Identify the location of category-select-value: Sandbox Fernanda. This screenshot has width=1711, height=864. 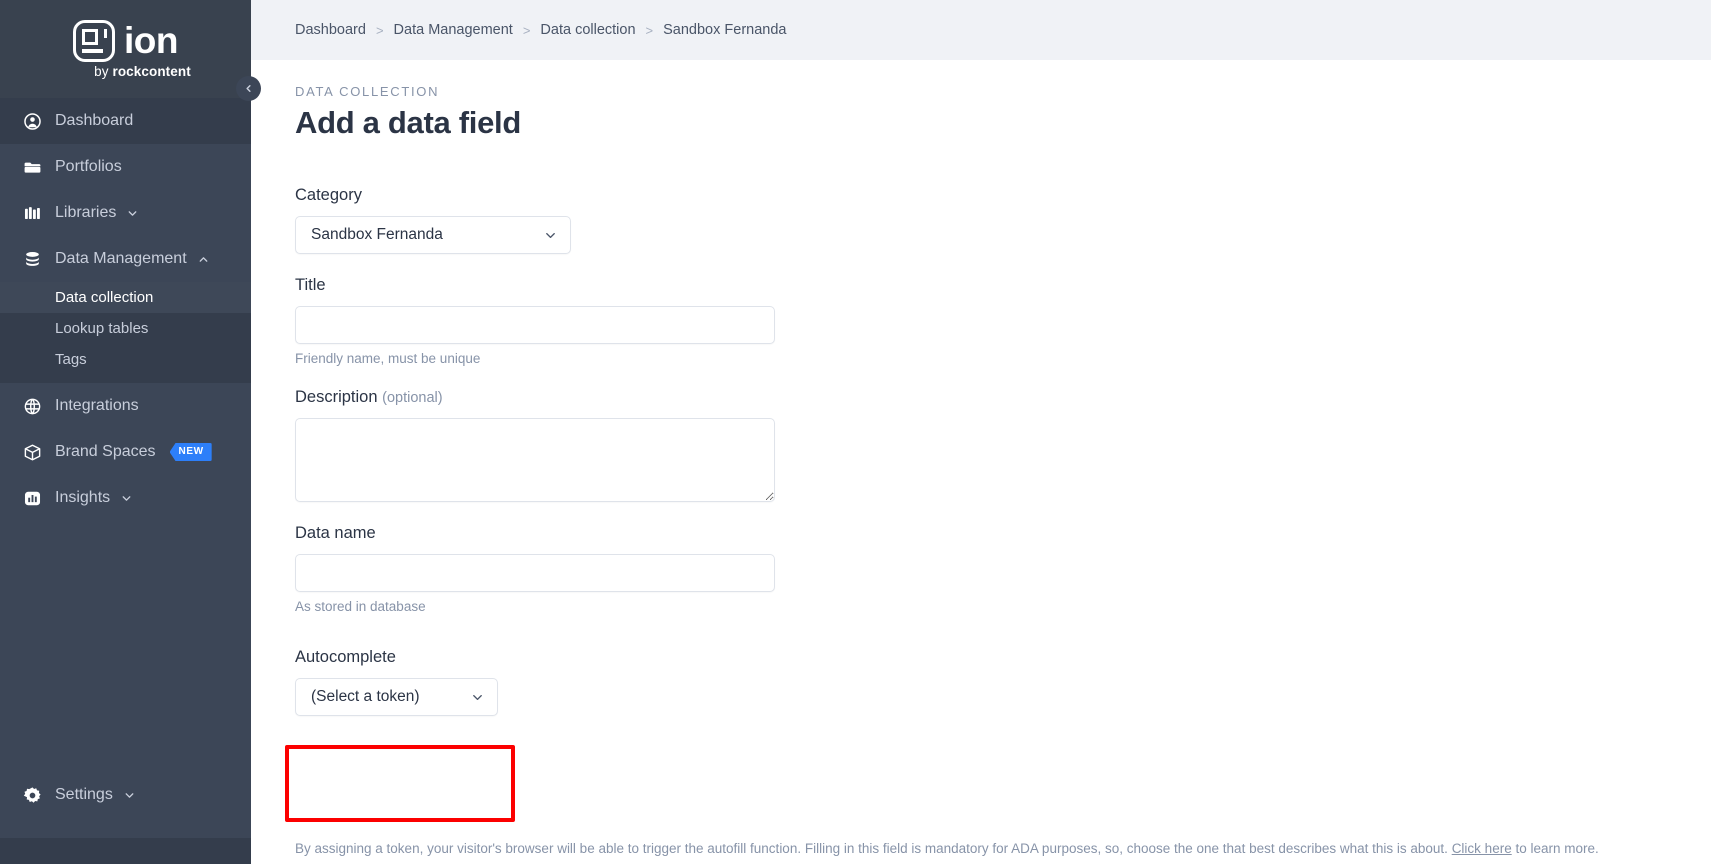
(377, 234).